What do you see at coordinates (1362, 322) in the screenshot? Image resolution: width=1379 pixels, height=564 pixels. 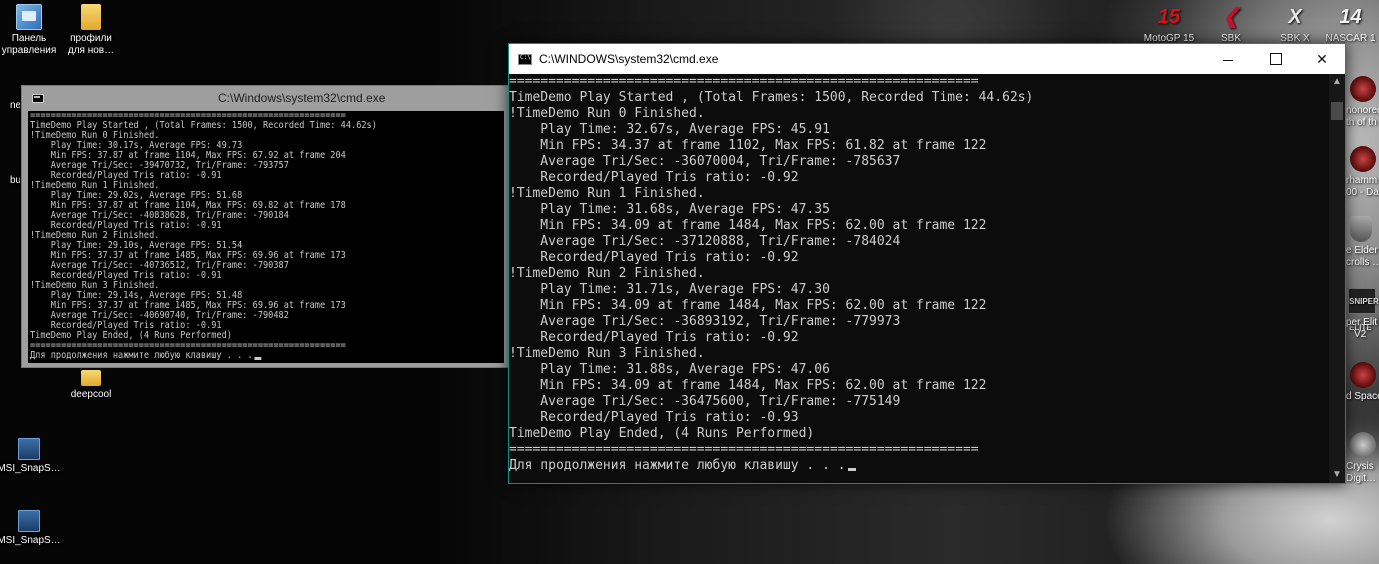 I see `desktop-icon-label: per Elit` at bounding box center [1362, 322].